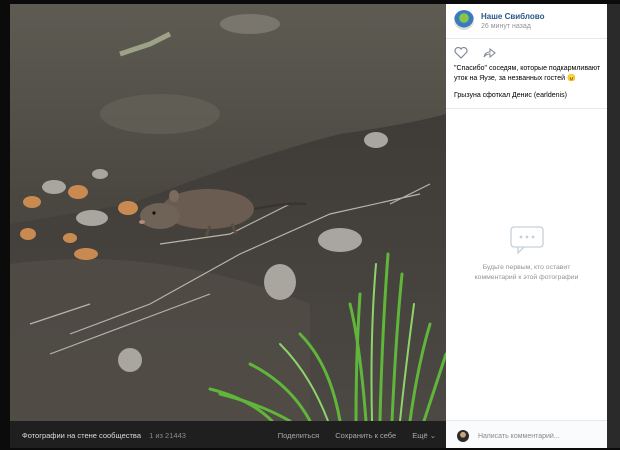 Image resolution: width=620 pixels, height=450 pixels. Describe the element at coordinates (510, 95) in the screenshot. I see `photo-credit: Грызуна сфоткал Денис (earldenis)` at that location.